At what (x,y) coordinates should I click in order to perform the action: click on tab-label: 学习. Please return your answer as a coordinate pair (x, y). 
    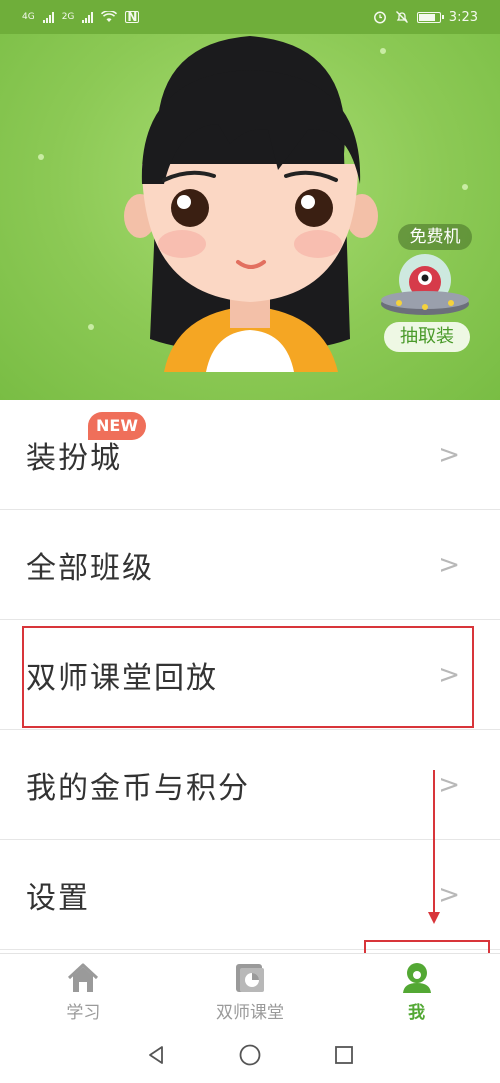
    Looking at the image, I should click on (83, 1013).